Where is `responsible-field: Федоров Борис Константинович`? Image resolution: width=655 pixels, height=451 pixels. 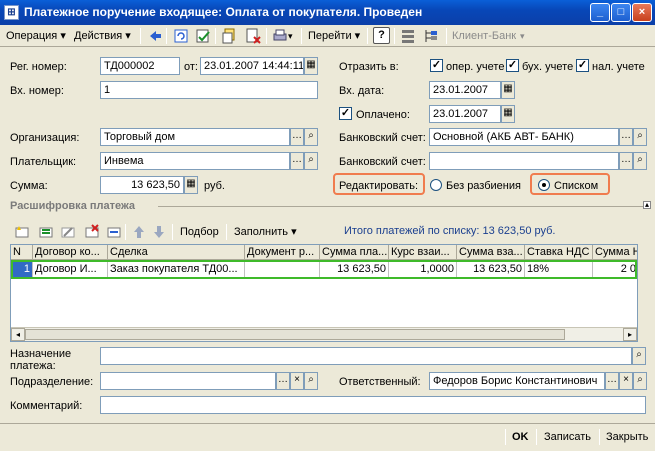 responsible-field: Федоров Борис Константинович is located at coordinates (517, 381).